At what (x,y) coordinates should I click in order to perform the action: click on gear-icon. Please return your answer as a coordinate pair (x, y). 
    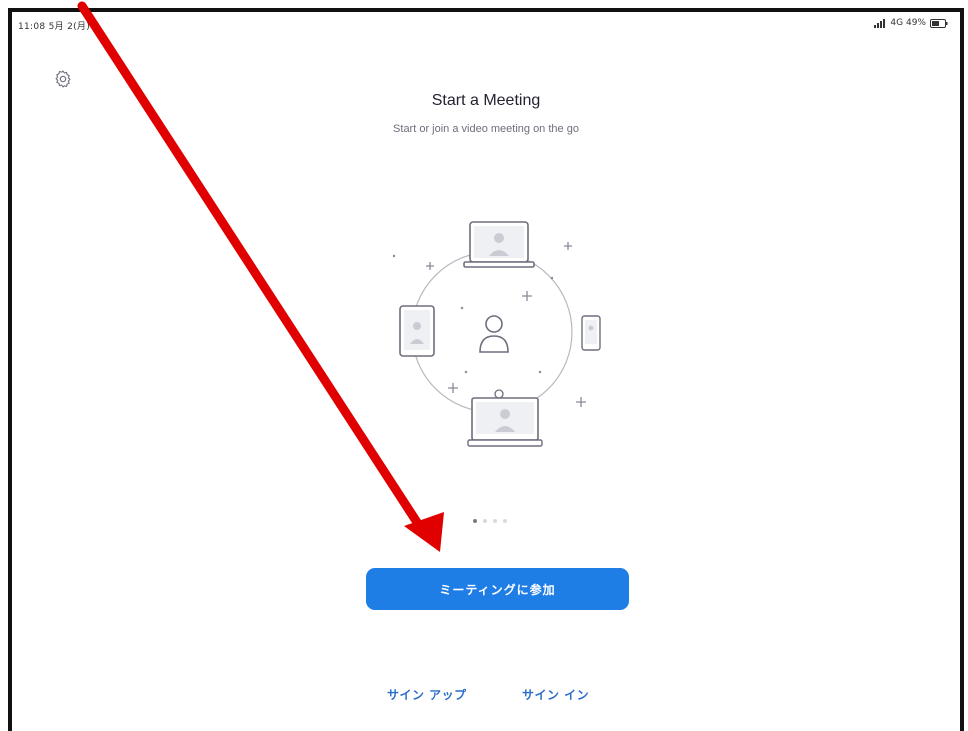
    Looking at the image, I should click on (63, 81).